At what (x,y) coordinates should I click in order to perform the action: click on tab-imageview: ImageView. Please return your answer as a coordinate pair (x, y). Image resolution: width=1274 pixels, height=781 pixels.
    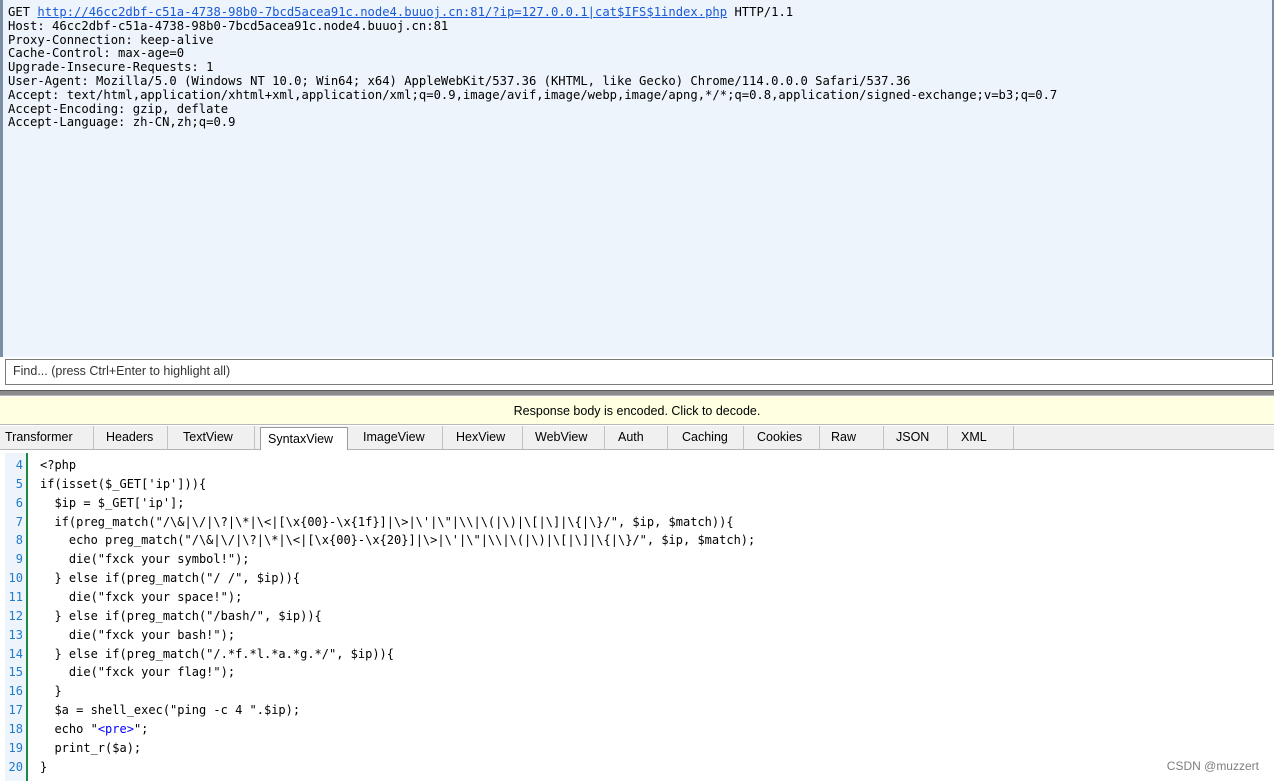
    Looking at the image, I should click on (396, 437).